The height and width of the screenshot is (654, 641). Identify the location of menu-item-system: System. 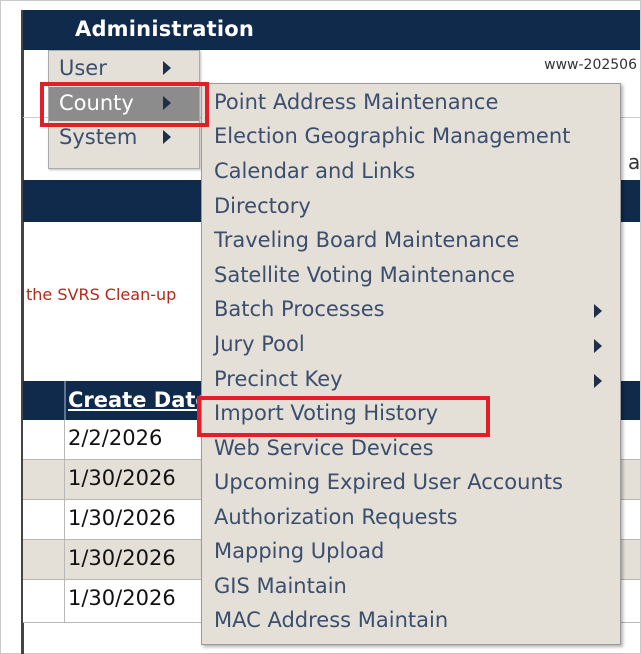
(124, 138).